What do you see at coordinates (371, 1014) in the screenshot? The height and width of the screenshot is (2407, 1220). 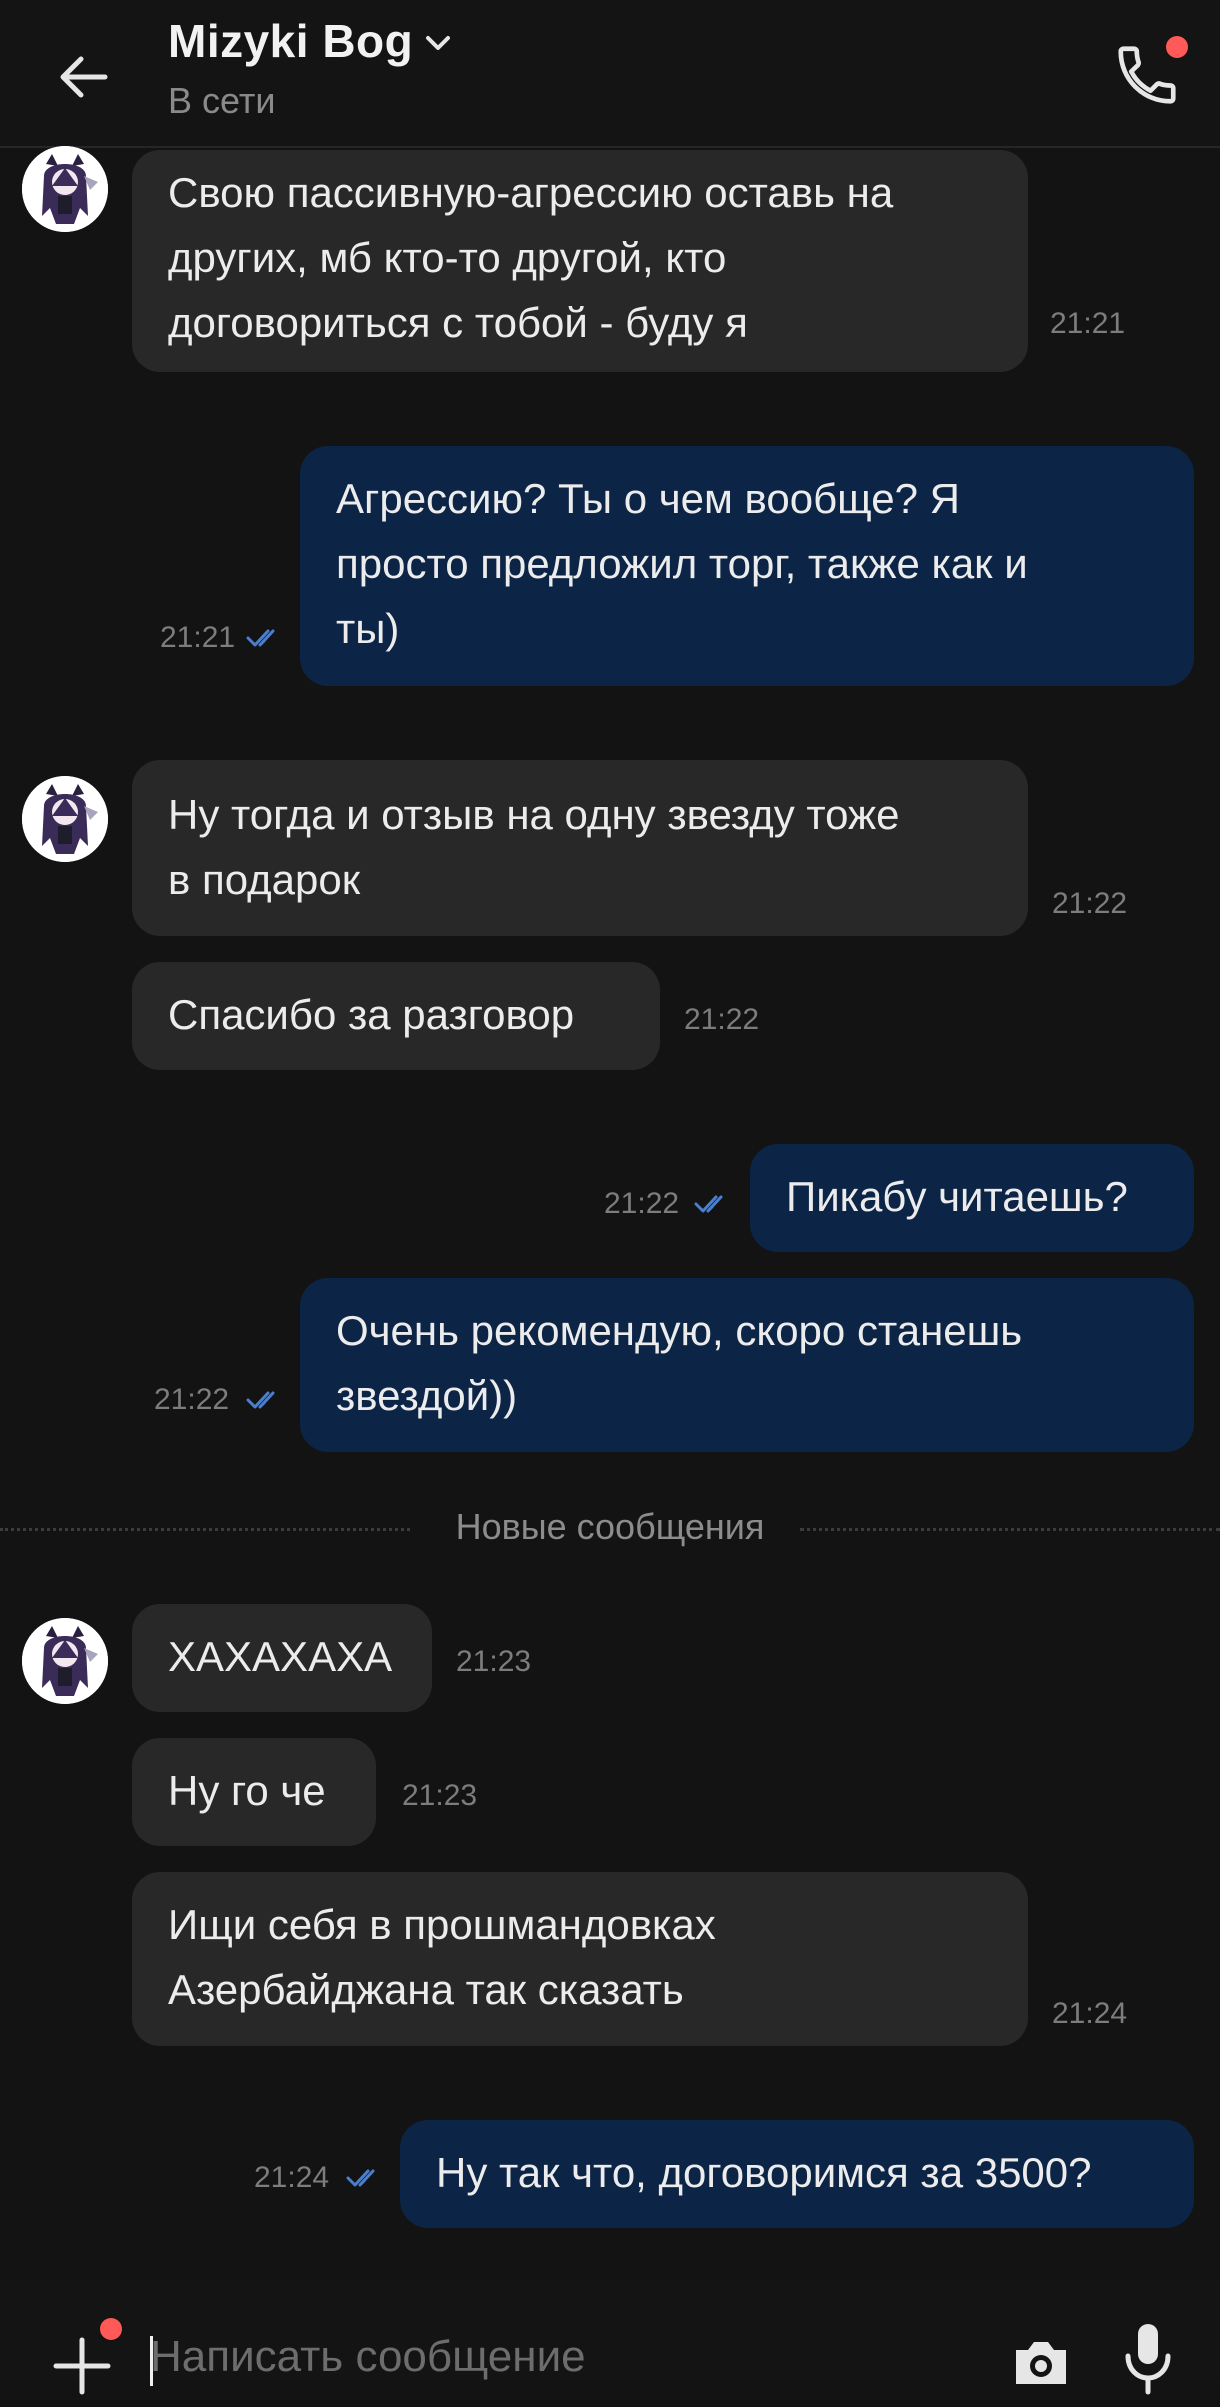 I see `message-text: Спасибо за разговор` at bounding box center [371, 1014].